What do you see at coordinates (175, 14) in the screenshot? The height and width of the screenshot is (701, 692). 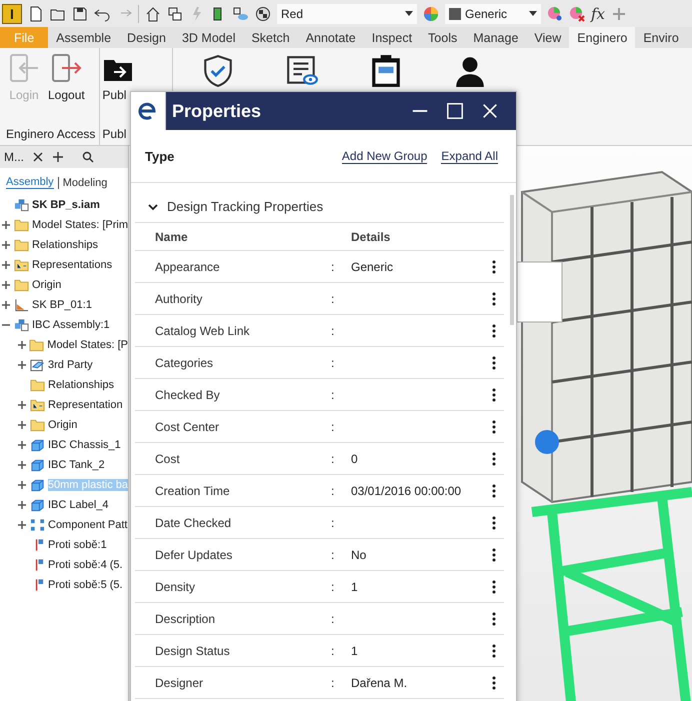 I see `windows-icon` at bounding box center [175, 14].